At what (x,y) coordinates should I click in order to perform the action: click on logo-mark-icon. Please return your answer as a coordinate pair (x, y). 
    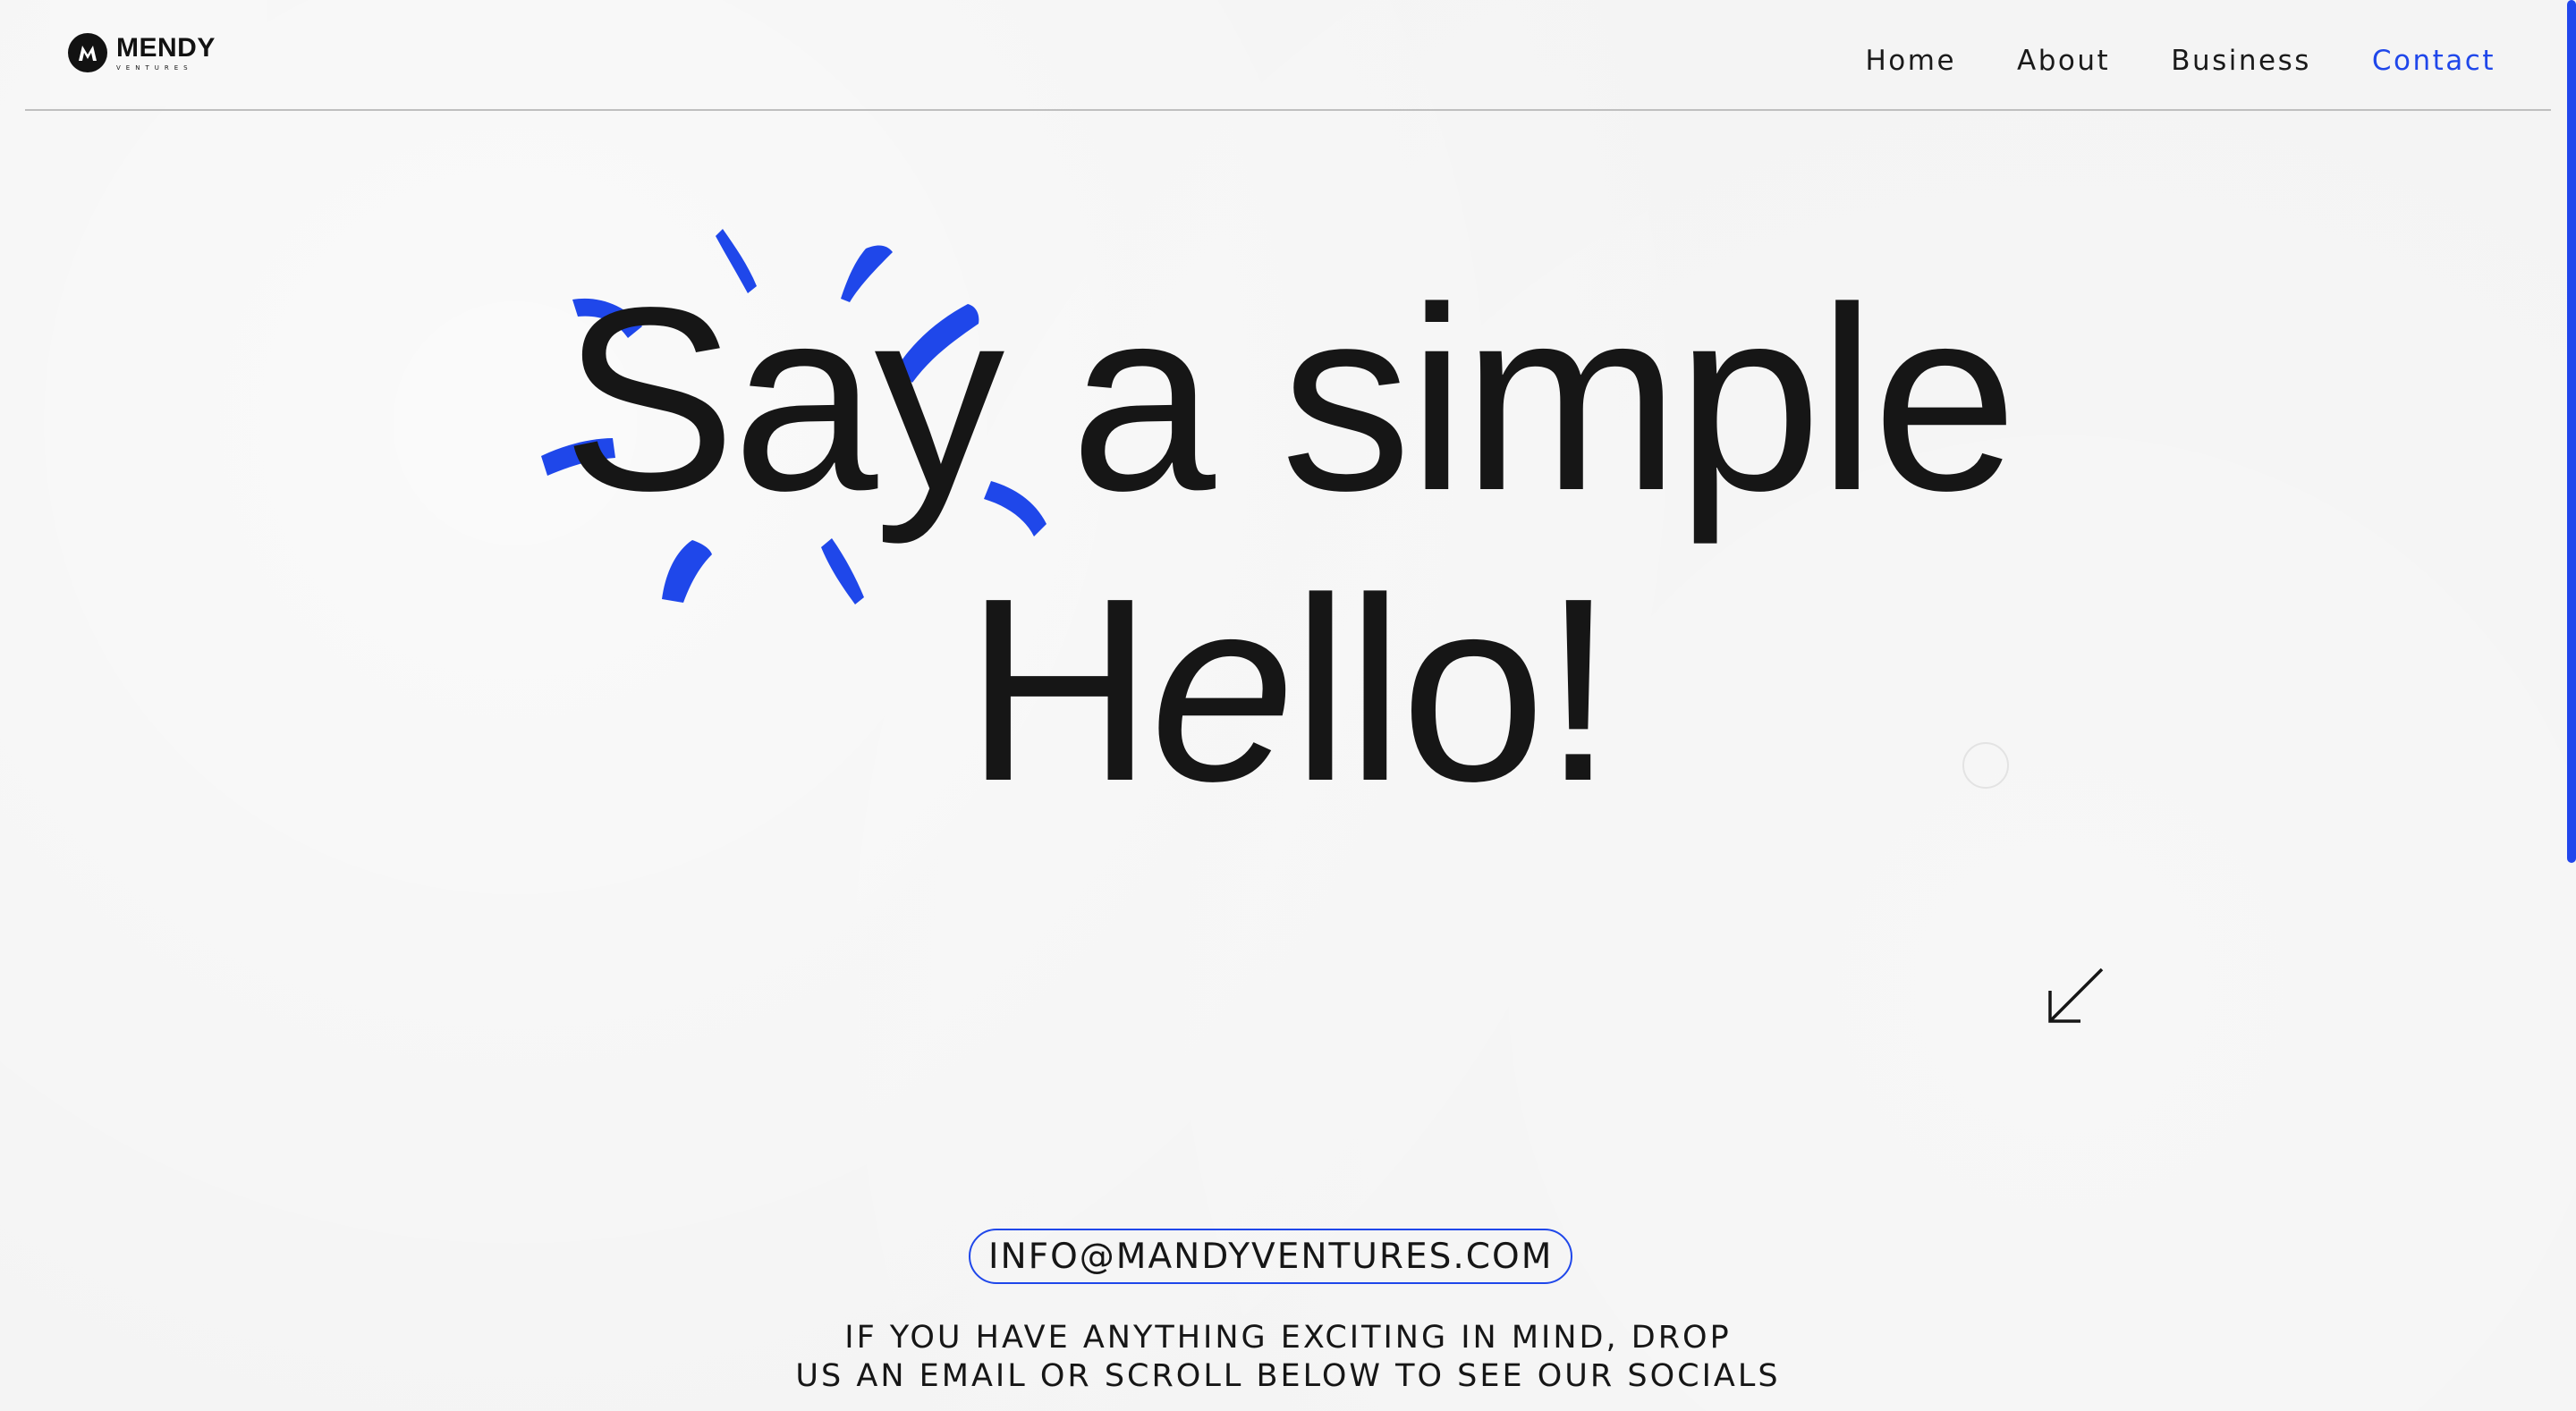
    Looking at the image, I should click on (87, 52).